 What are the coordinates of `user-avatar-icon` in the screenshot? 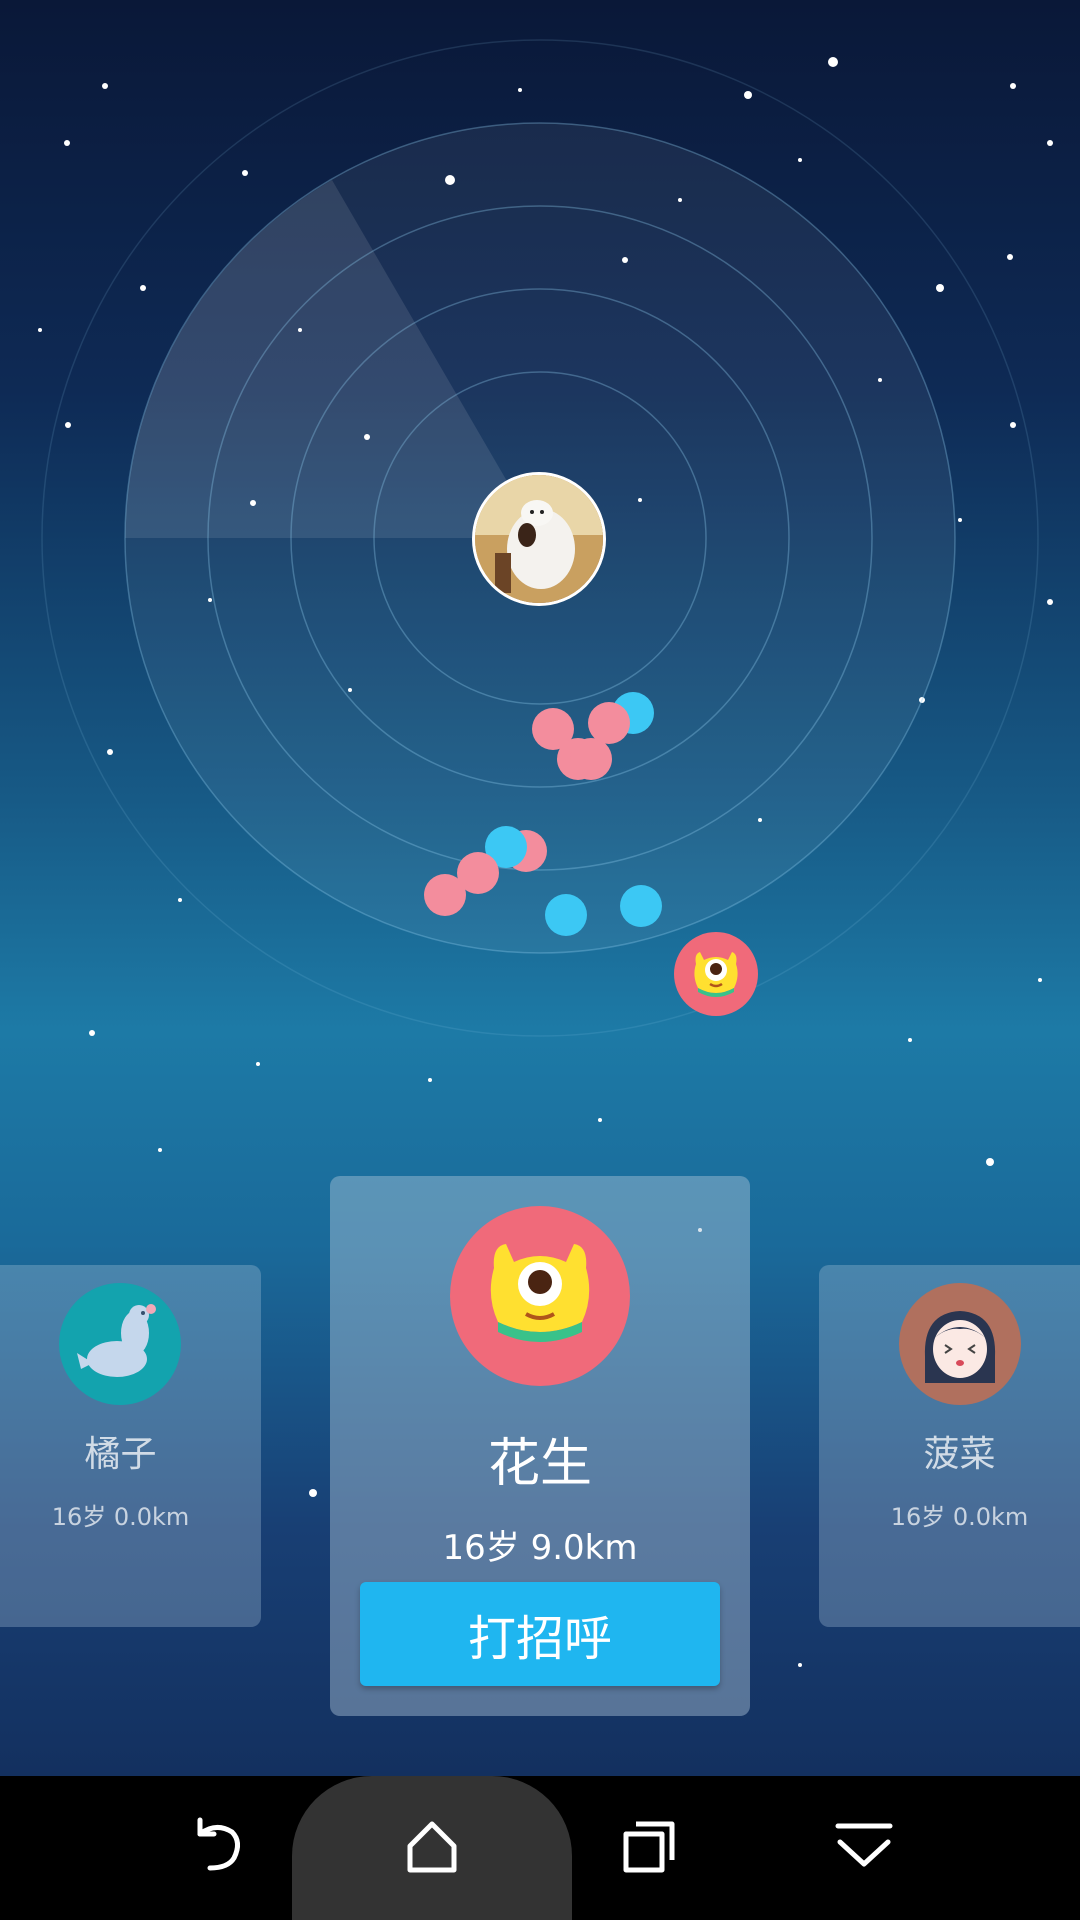 It's located at (539, 539).